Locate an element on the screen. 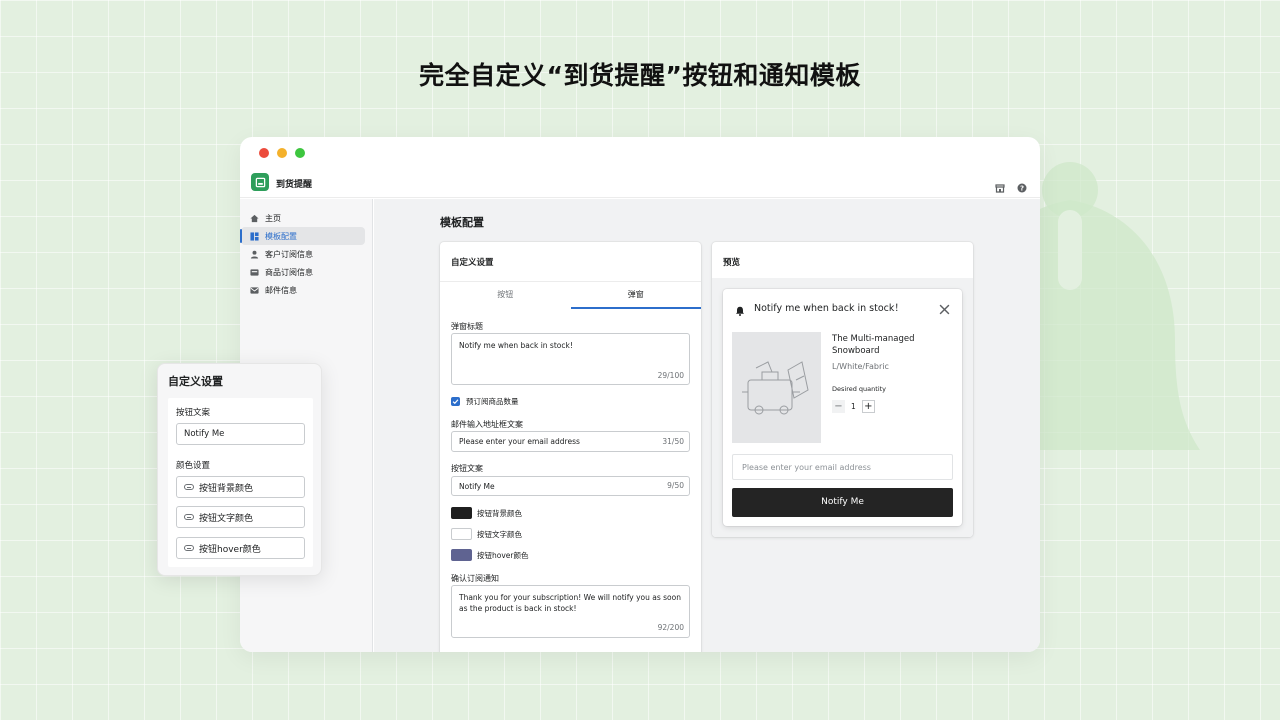  decrease-button: − is located at coordinates (838, 406).